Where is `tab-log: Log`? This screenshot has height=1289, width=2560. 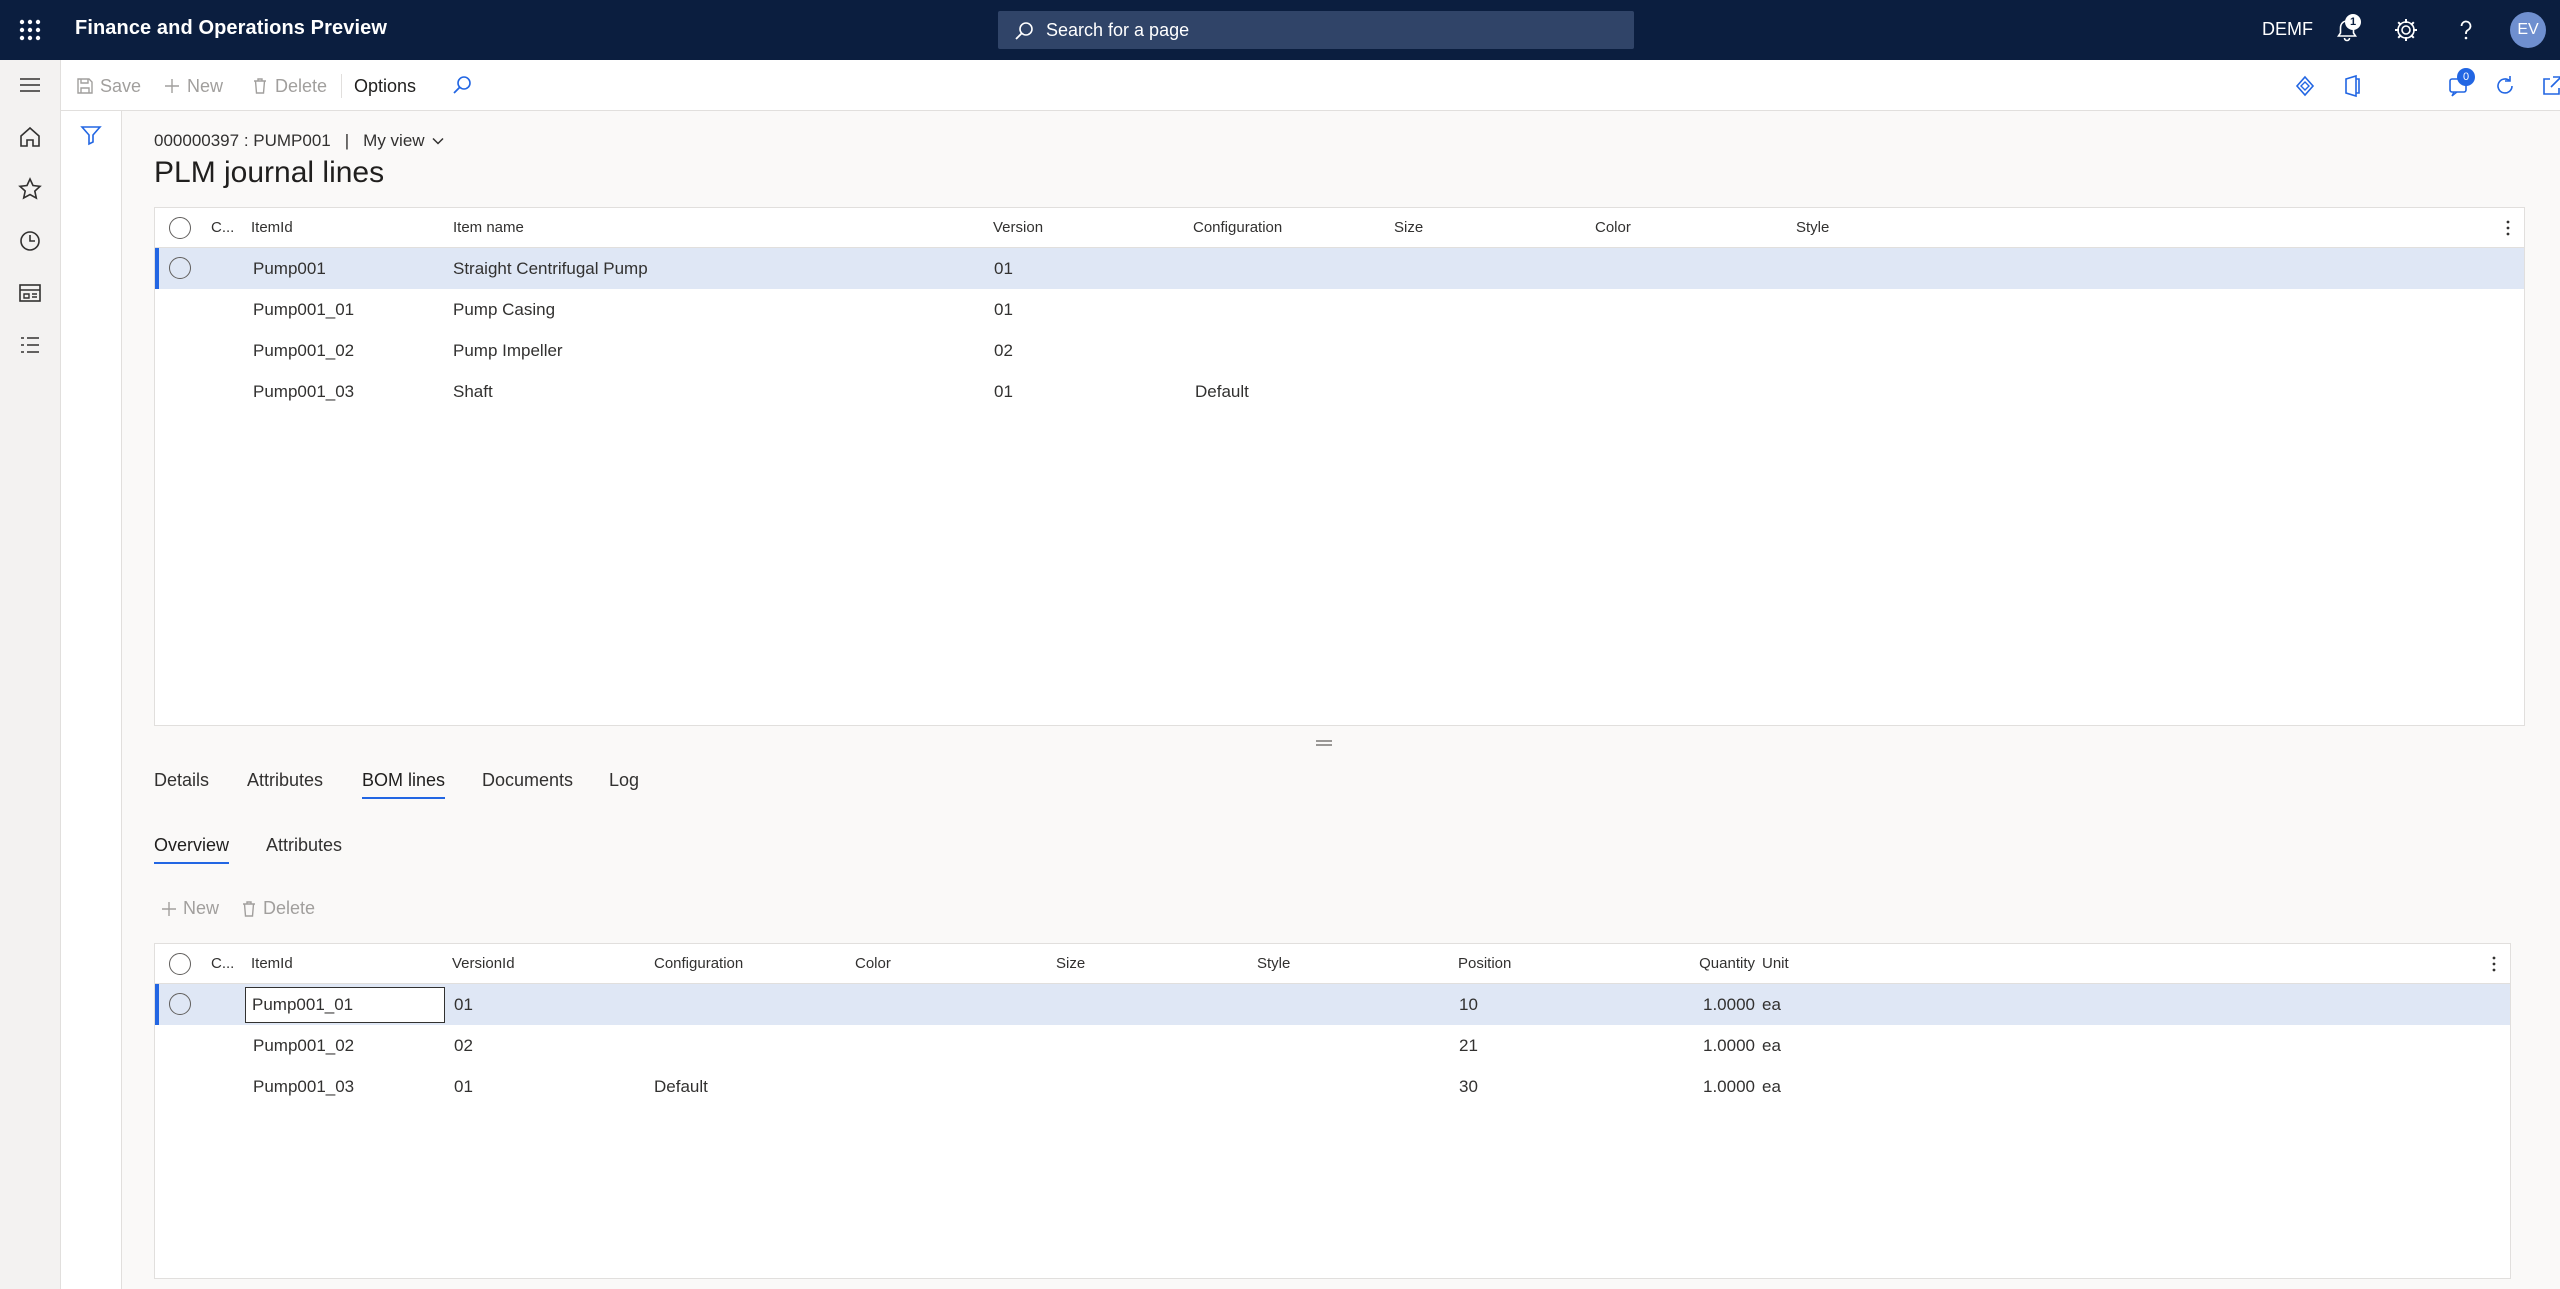 tab-log: Log is located at coordinates (624, 783).